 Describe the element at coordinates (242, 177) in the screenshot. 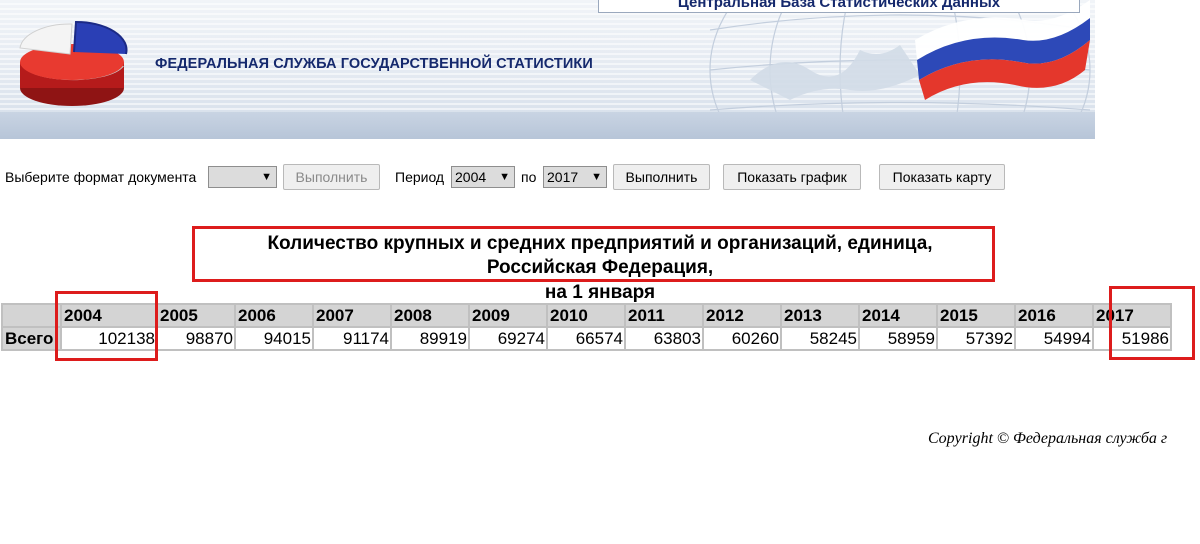

I see `format-select: ▼` at that location.